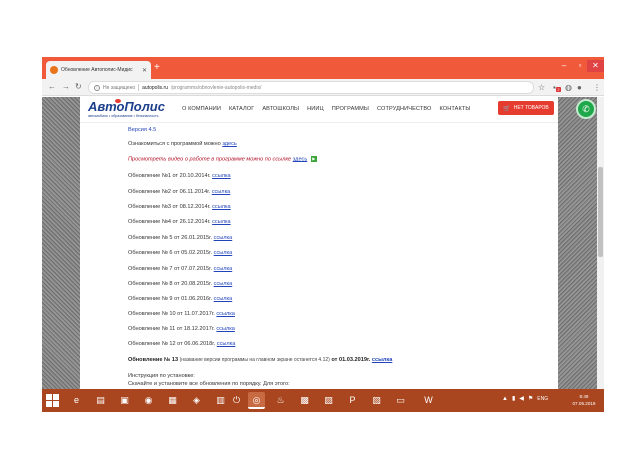  I want to click on scrollbar, so click(600, 243).